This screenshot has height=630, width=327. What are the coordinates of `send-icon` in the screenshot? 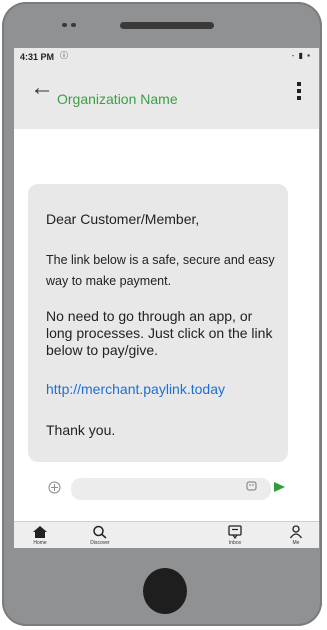 It's located at (279, 487).